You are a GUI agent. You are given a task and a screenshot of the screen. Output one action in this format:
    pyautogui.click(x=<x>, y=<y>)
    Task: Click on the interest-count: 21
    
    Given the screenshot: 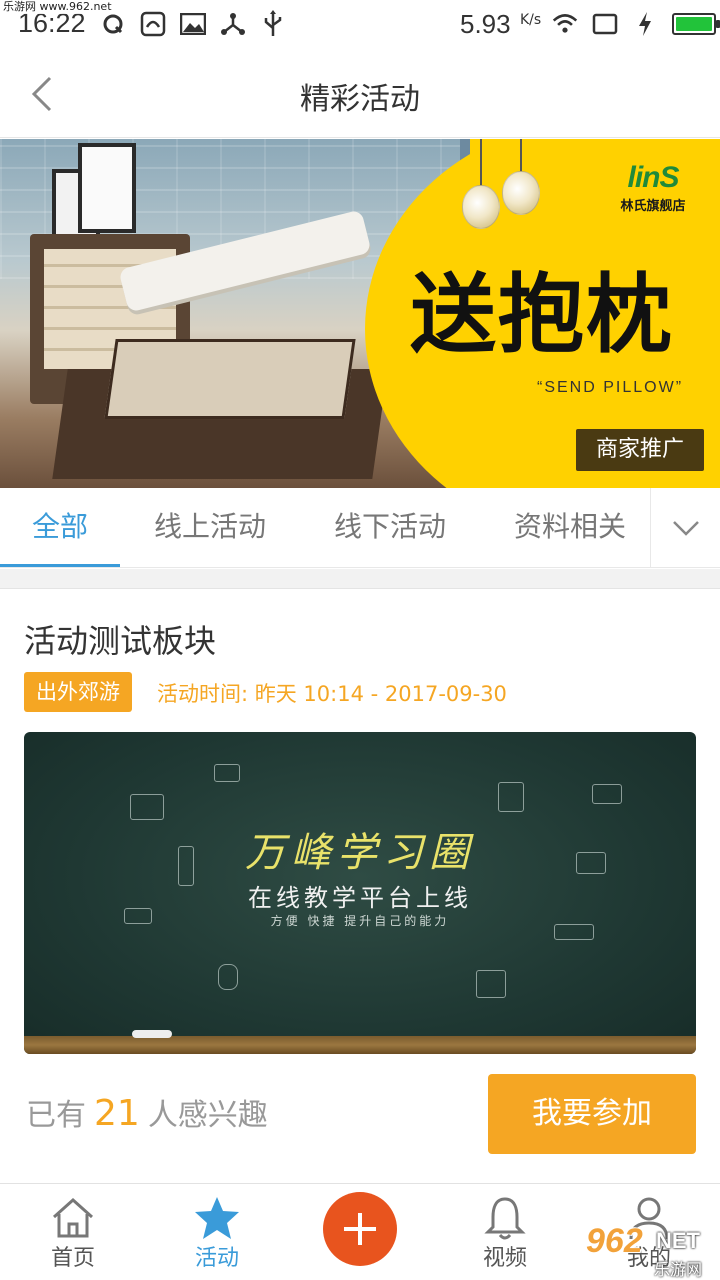 What is the action you would take?
    pyautogui.click(x=117, y=1113)
    